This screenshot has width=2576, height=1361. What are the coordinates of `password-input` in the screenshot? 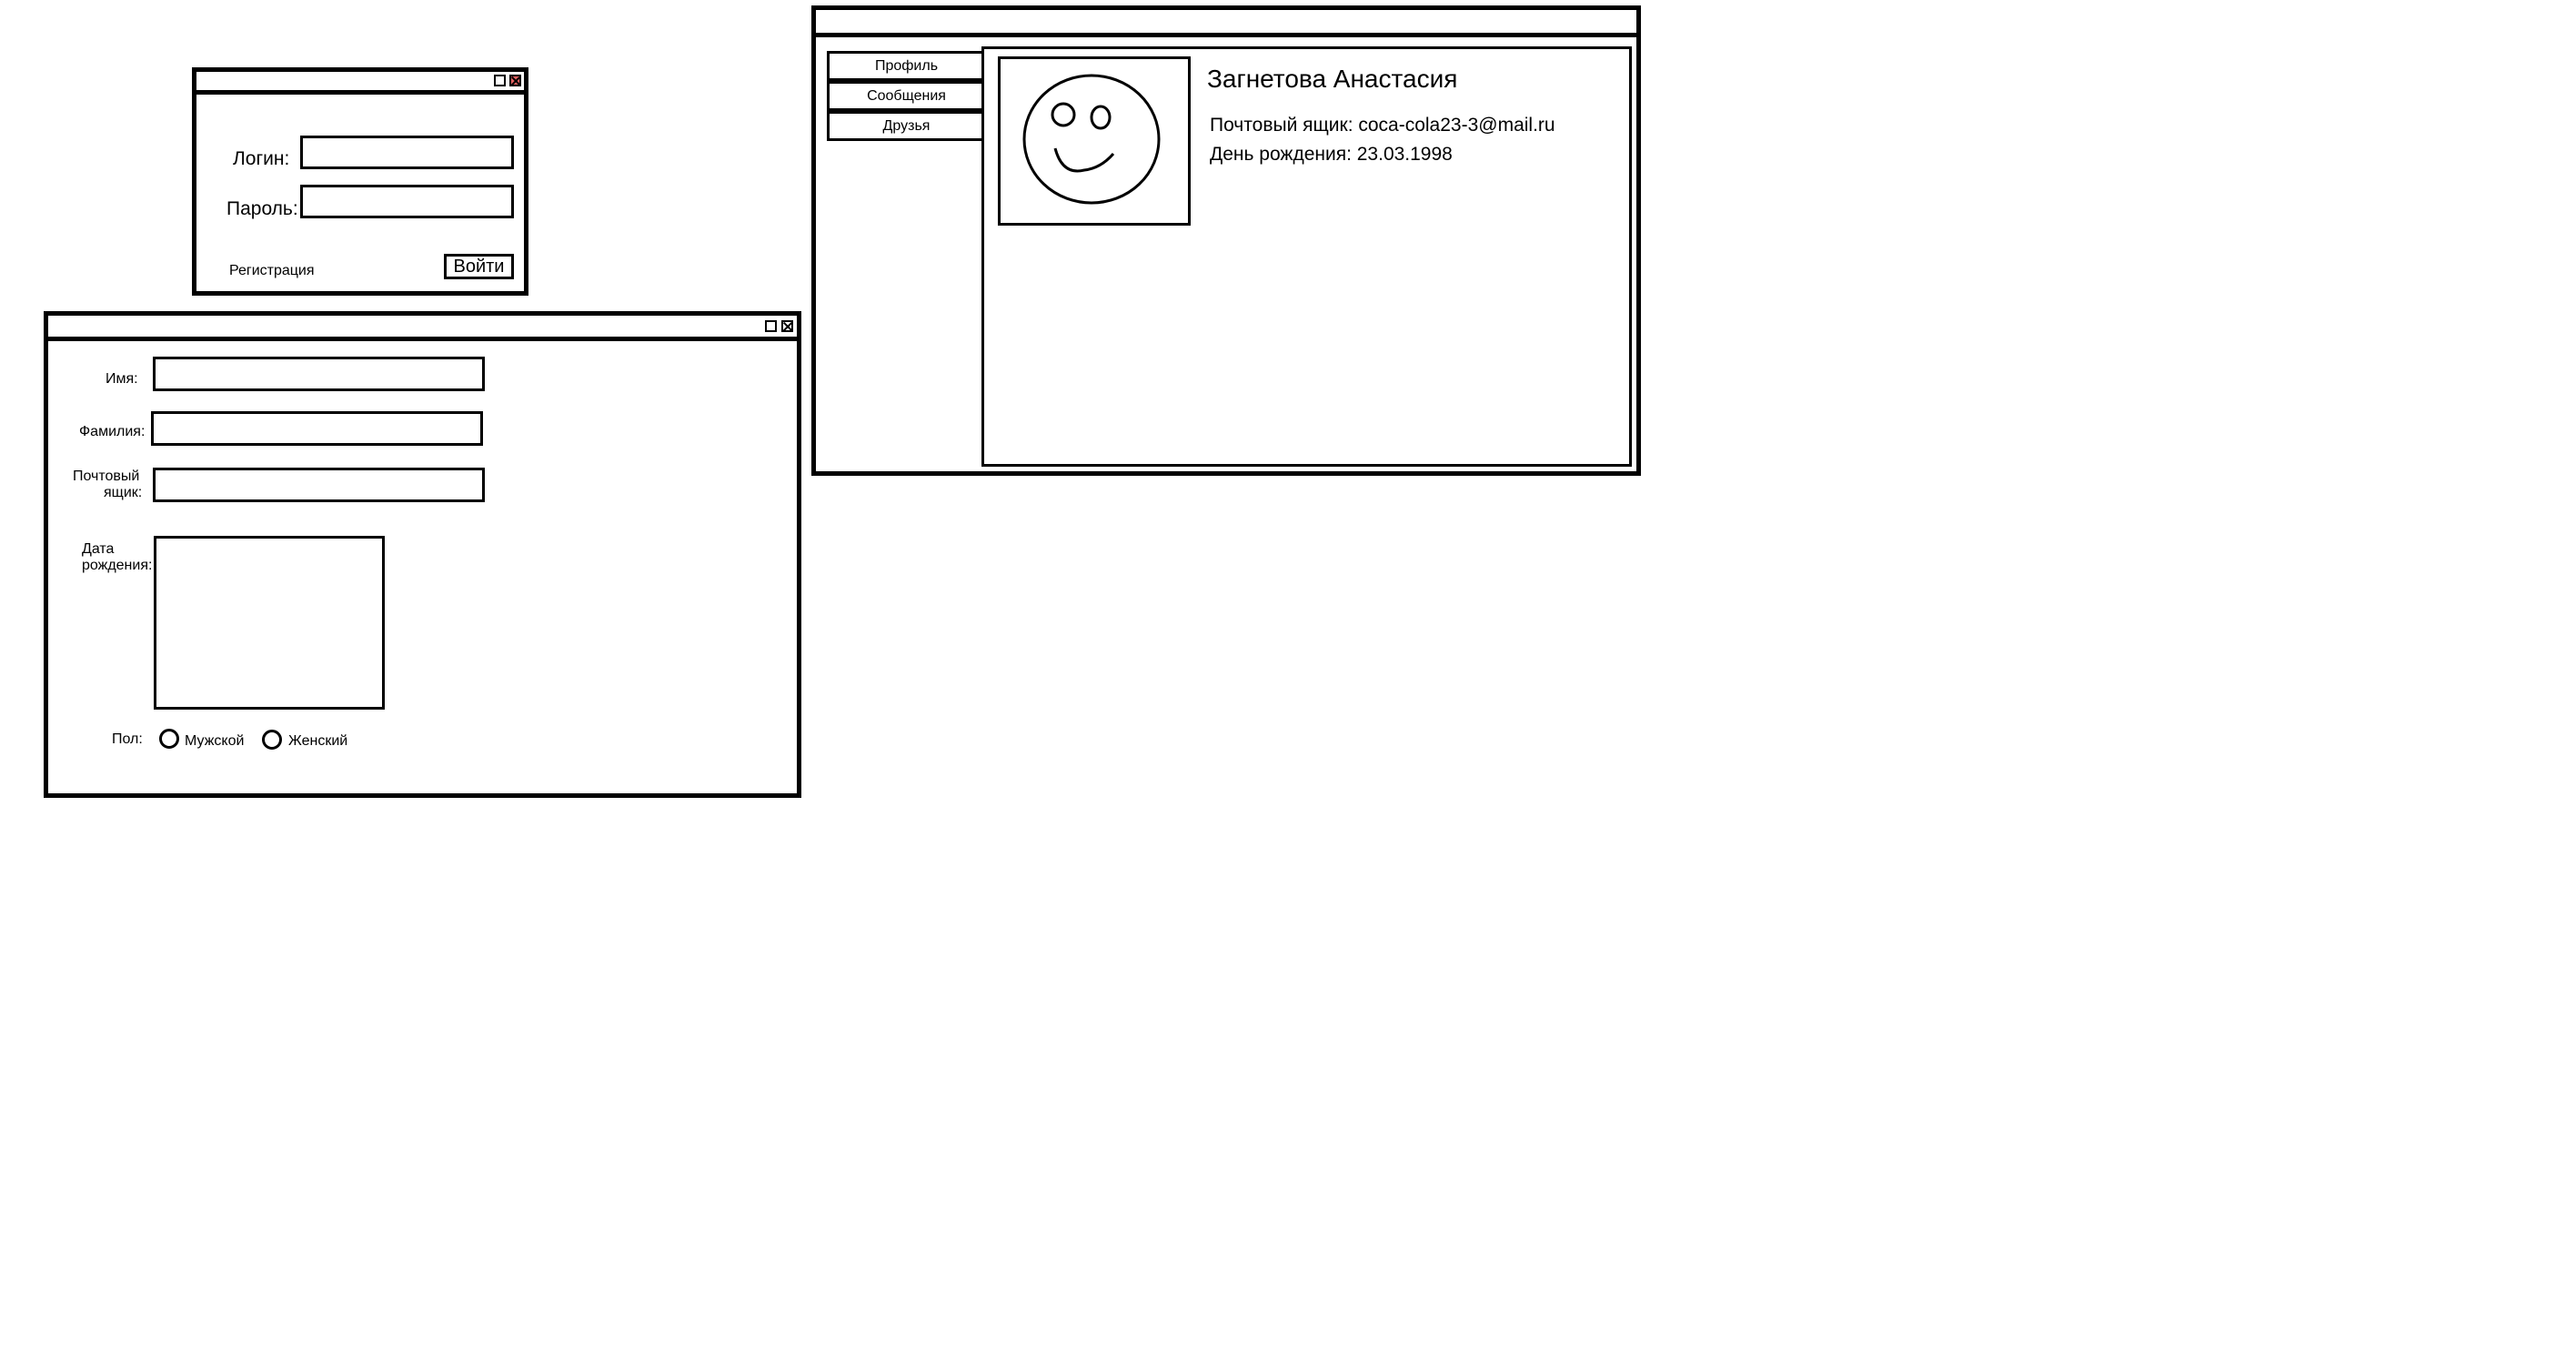 It's located at (407, 201).